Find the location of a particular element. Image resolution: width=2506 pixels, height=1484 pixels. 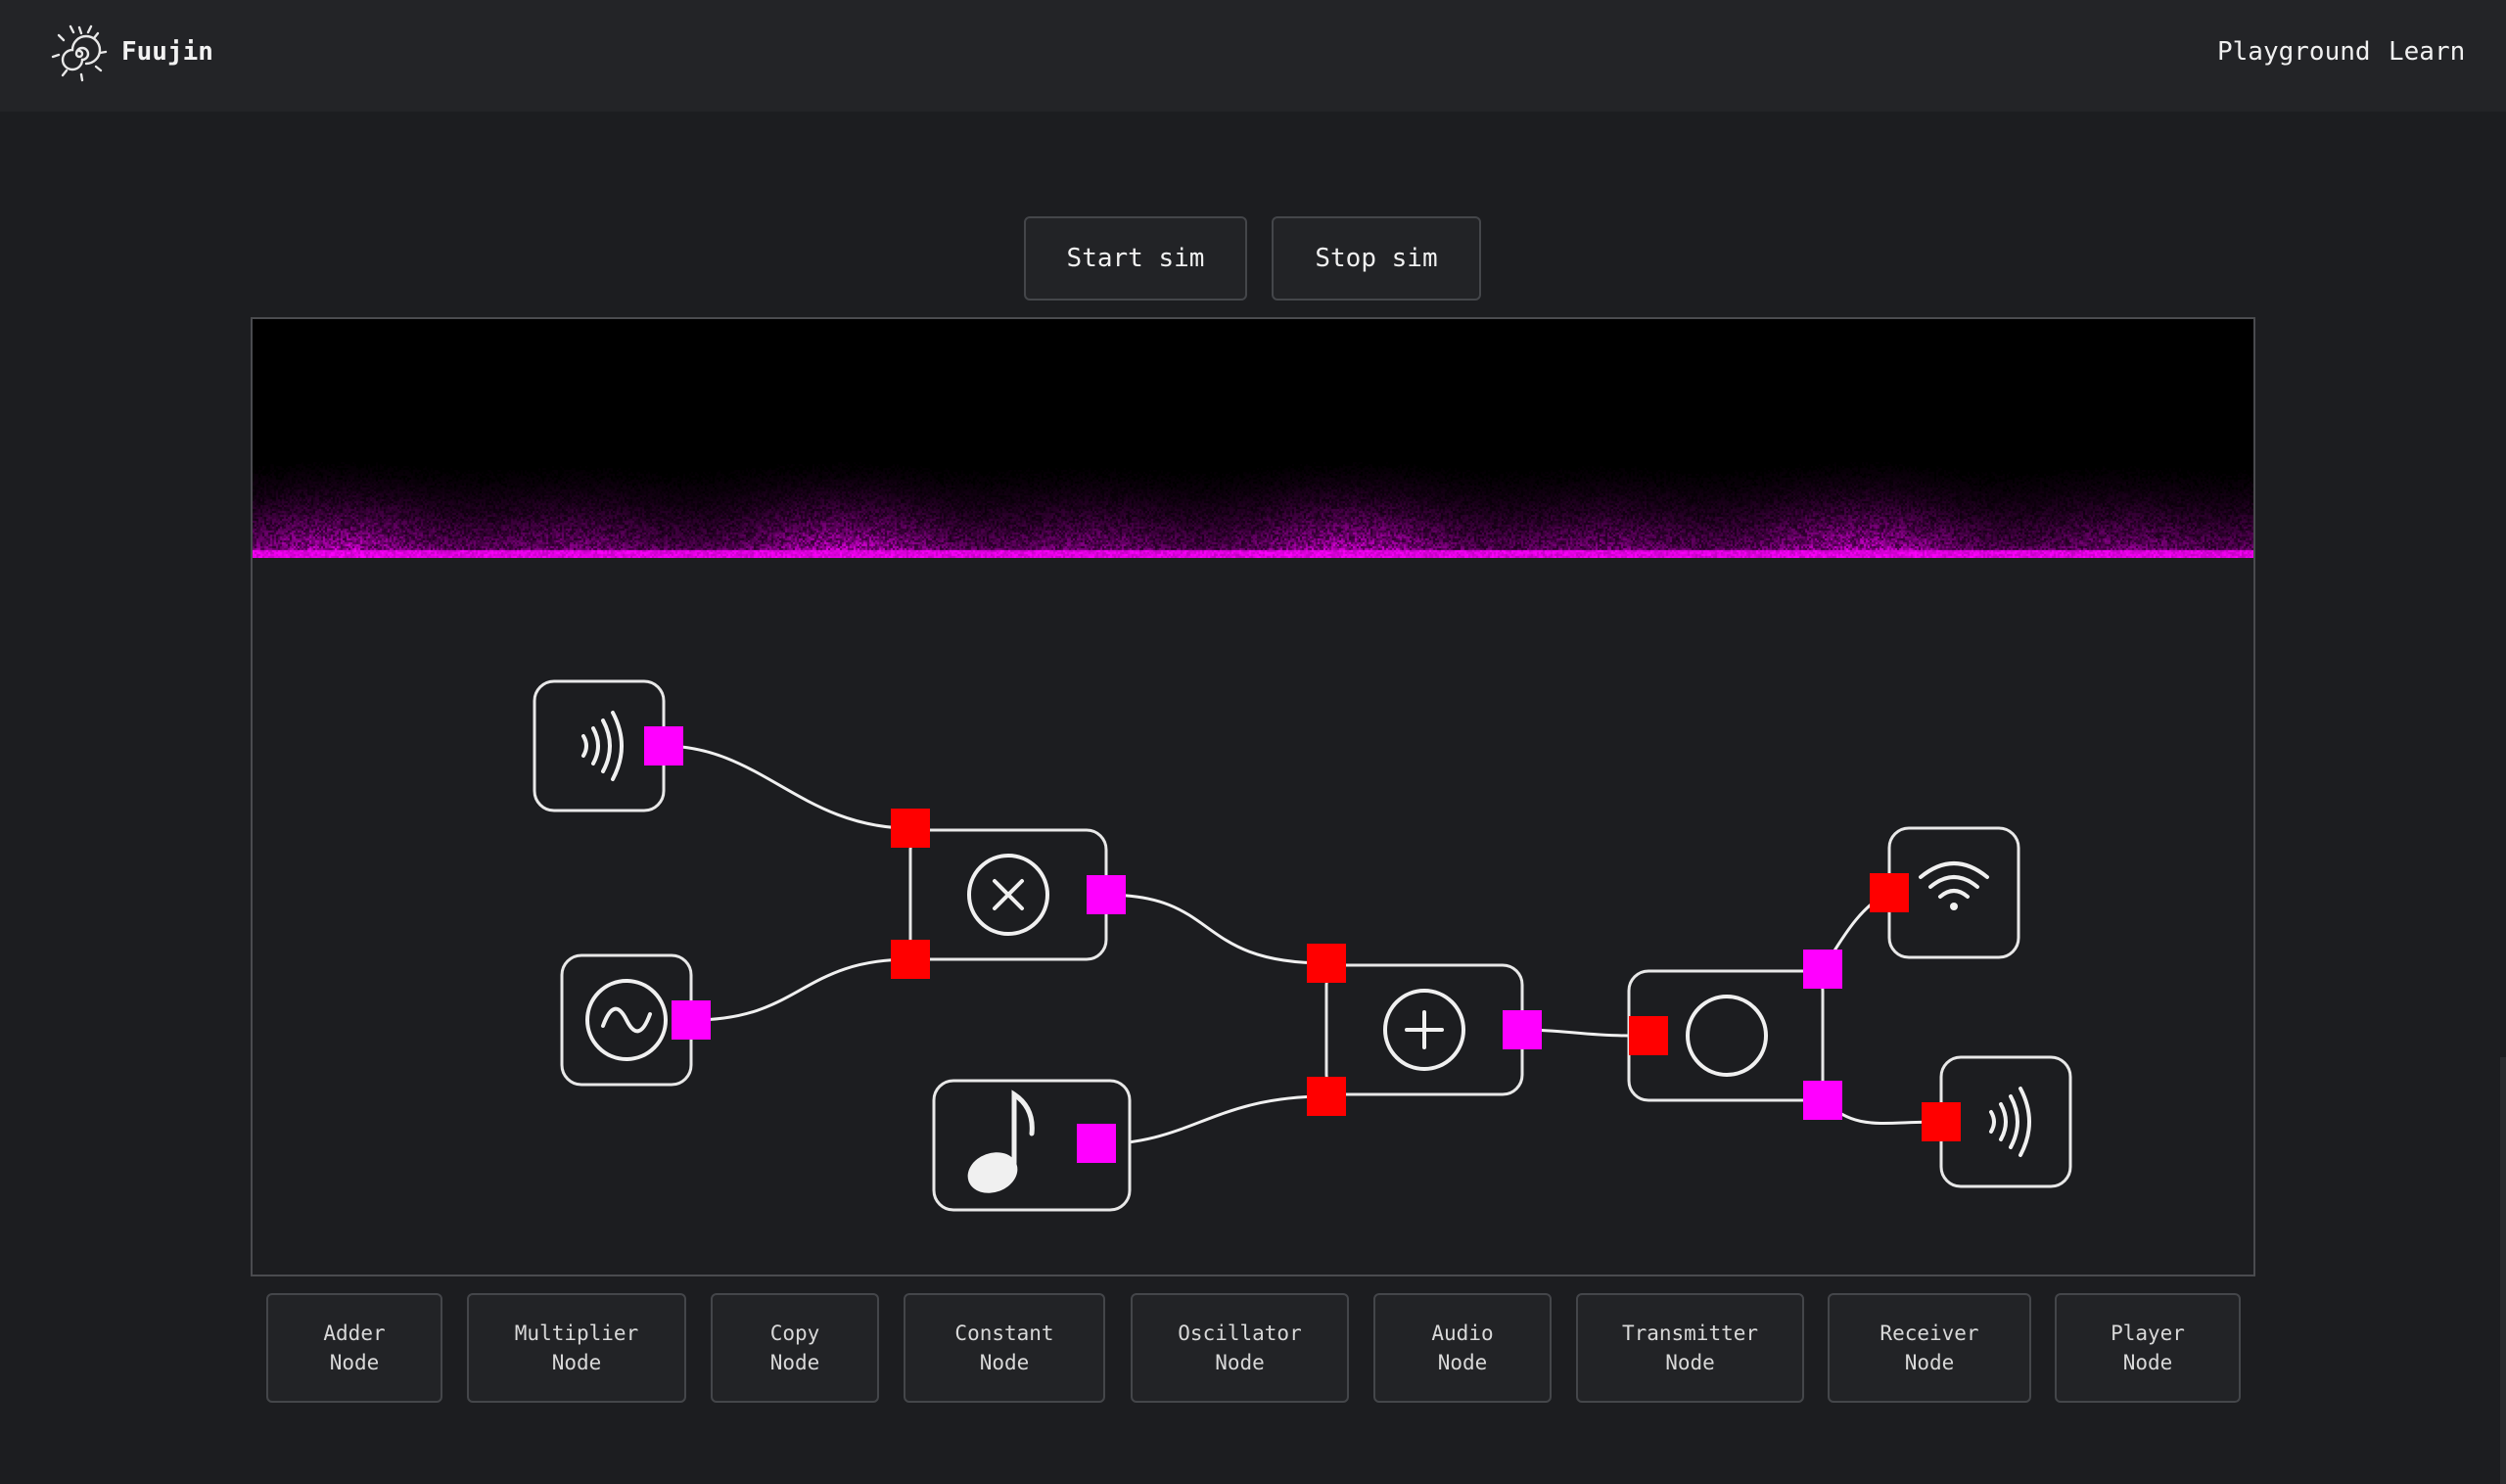

audio-node-button: Audio Node is located at coordinates (1462, 1348).